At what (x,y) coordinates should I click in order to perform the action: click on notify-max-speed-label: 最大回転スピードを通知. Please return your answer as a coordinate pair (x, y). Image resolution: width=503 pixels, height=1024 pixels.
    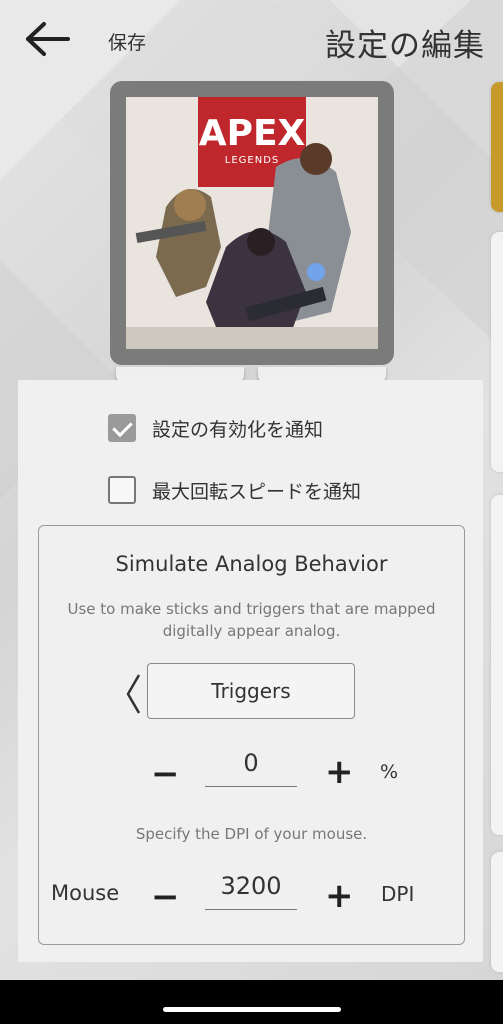
    Looking at the image, I should click on (257, 491).